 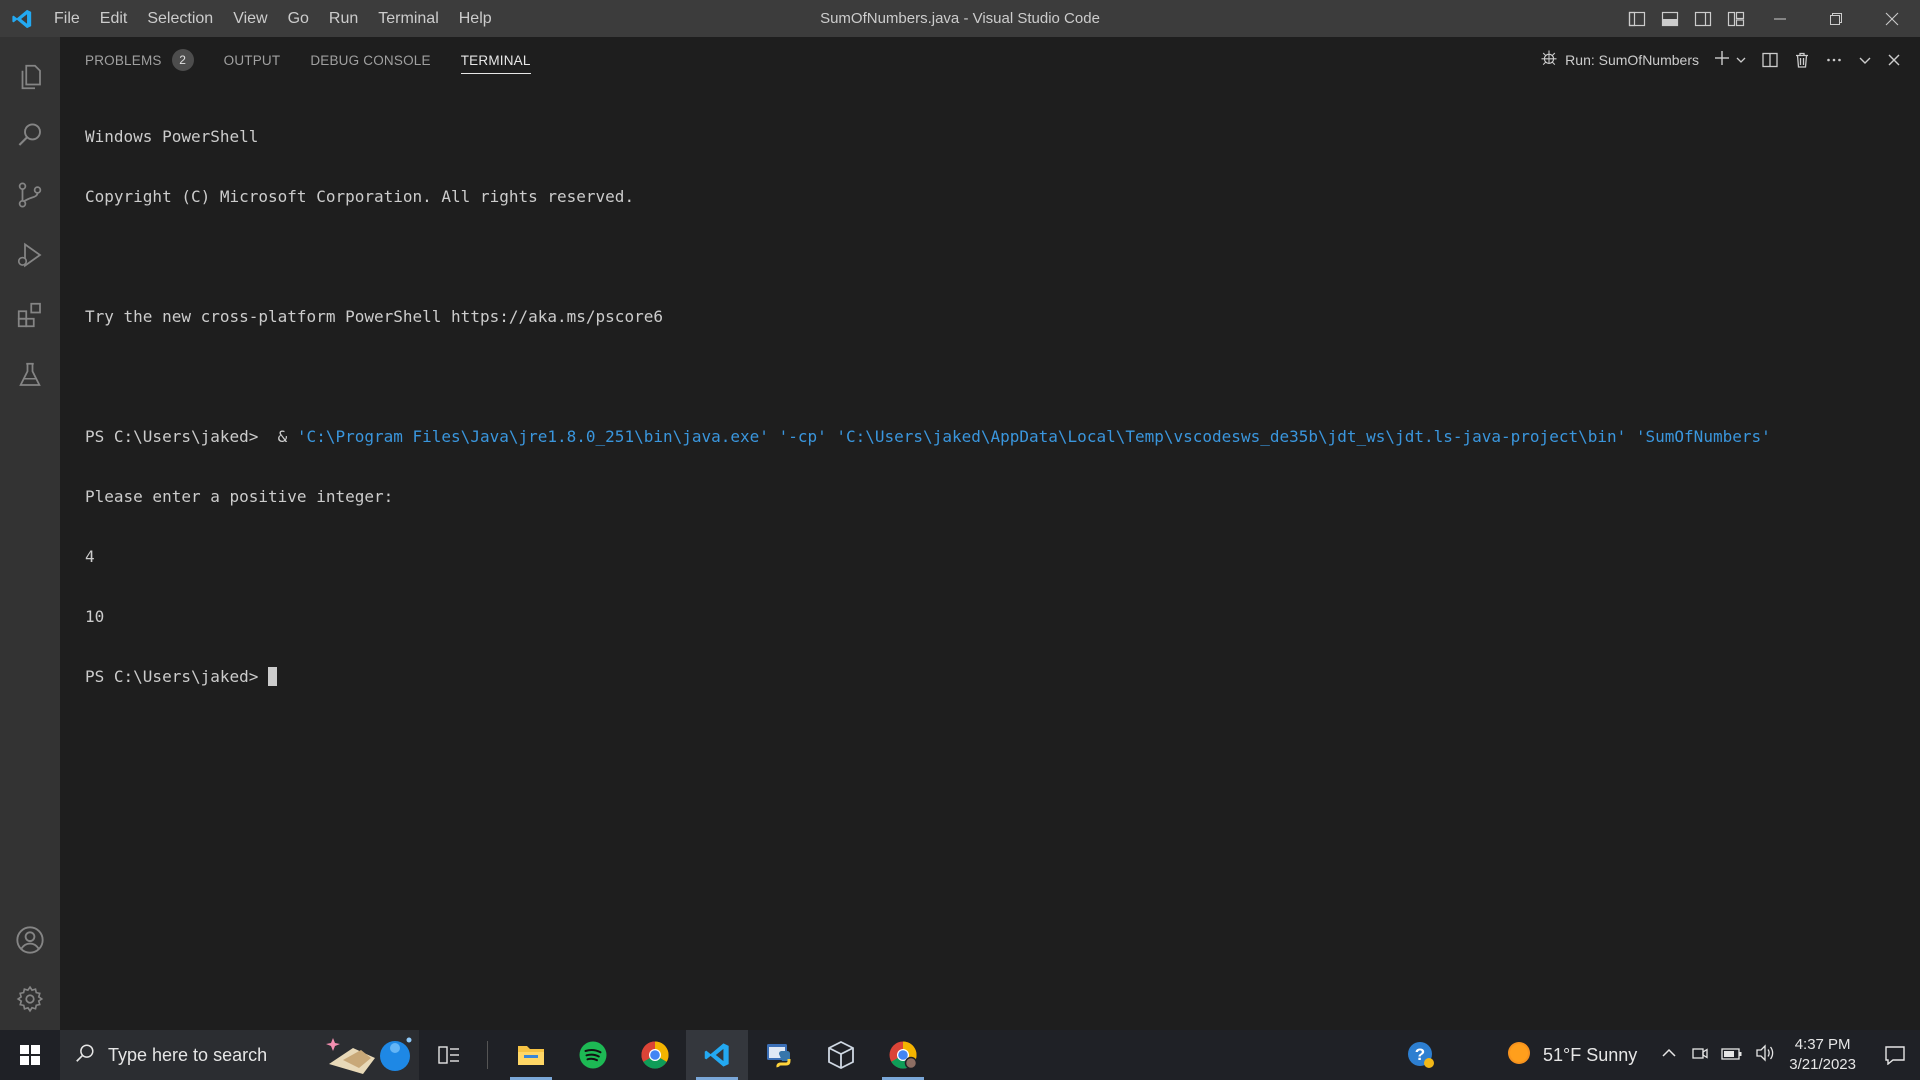 What do you see at coordinates (531, 1055) in the screenshot?
I see `file-explorer-icon` at bounding box center [531, 1055].